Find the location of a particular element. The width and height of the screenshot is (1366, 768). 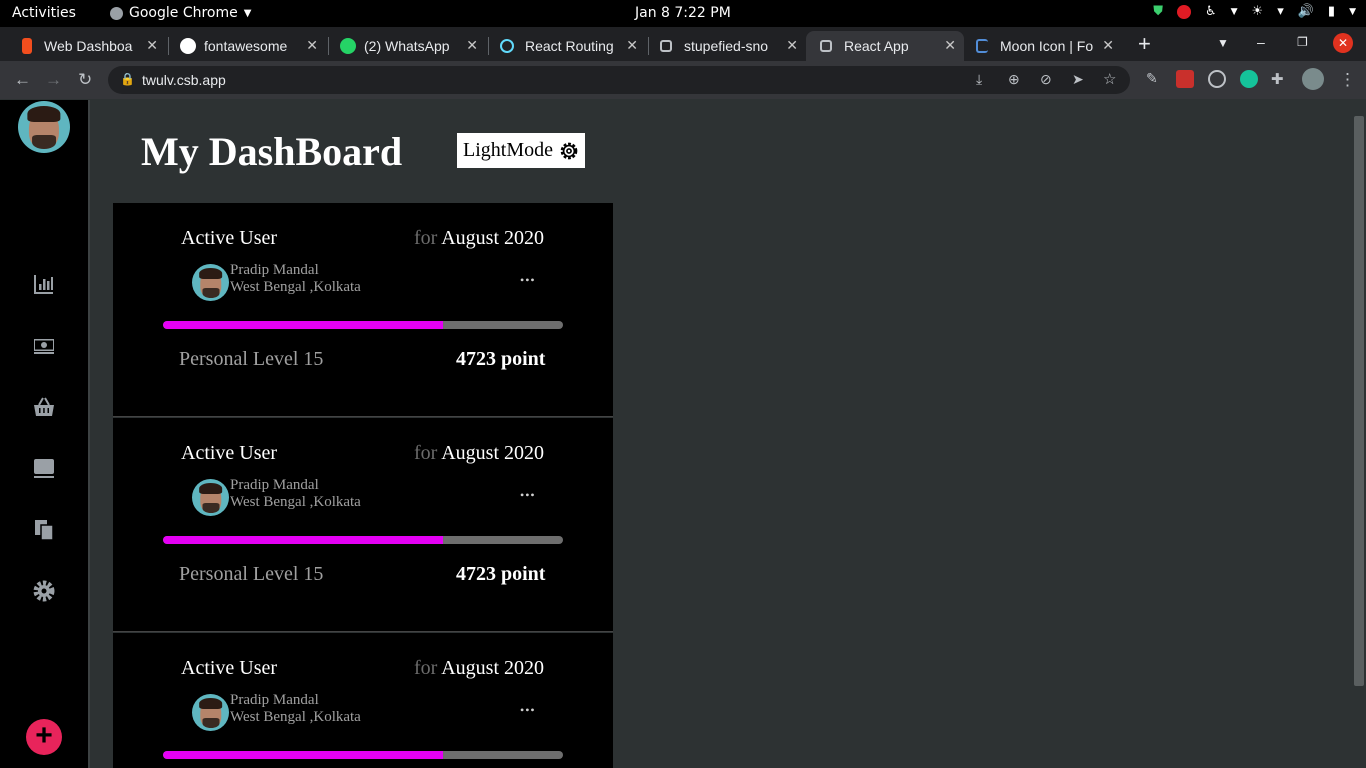

extension-red-icon is located at coordinates (1185, 79).